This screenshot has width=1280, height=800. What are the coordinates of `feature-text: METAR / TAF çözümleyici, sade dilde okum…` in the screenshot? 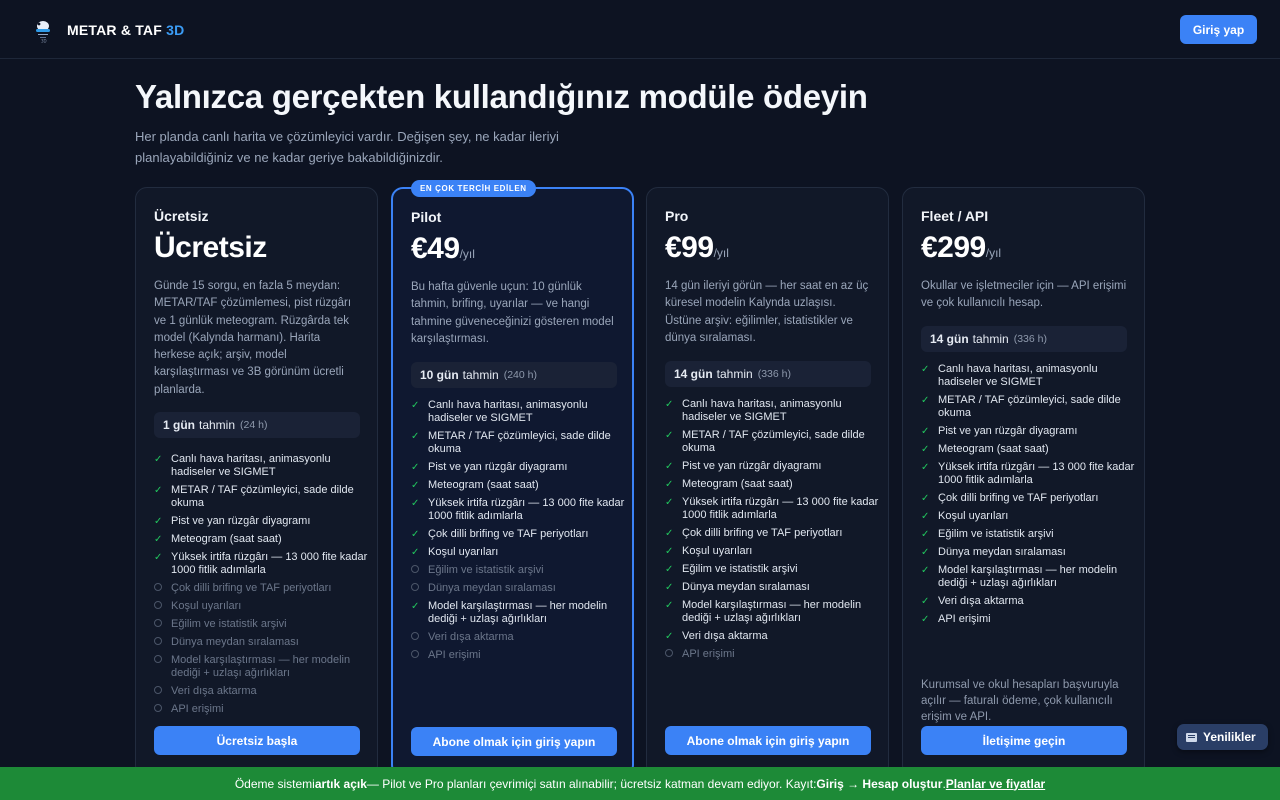 It's located at (1029, 407).